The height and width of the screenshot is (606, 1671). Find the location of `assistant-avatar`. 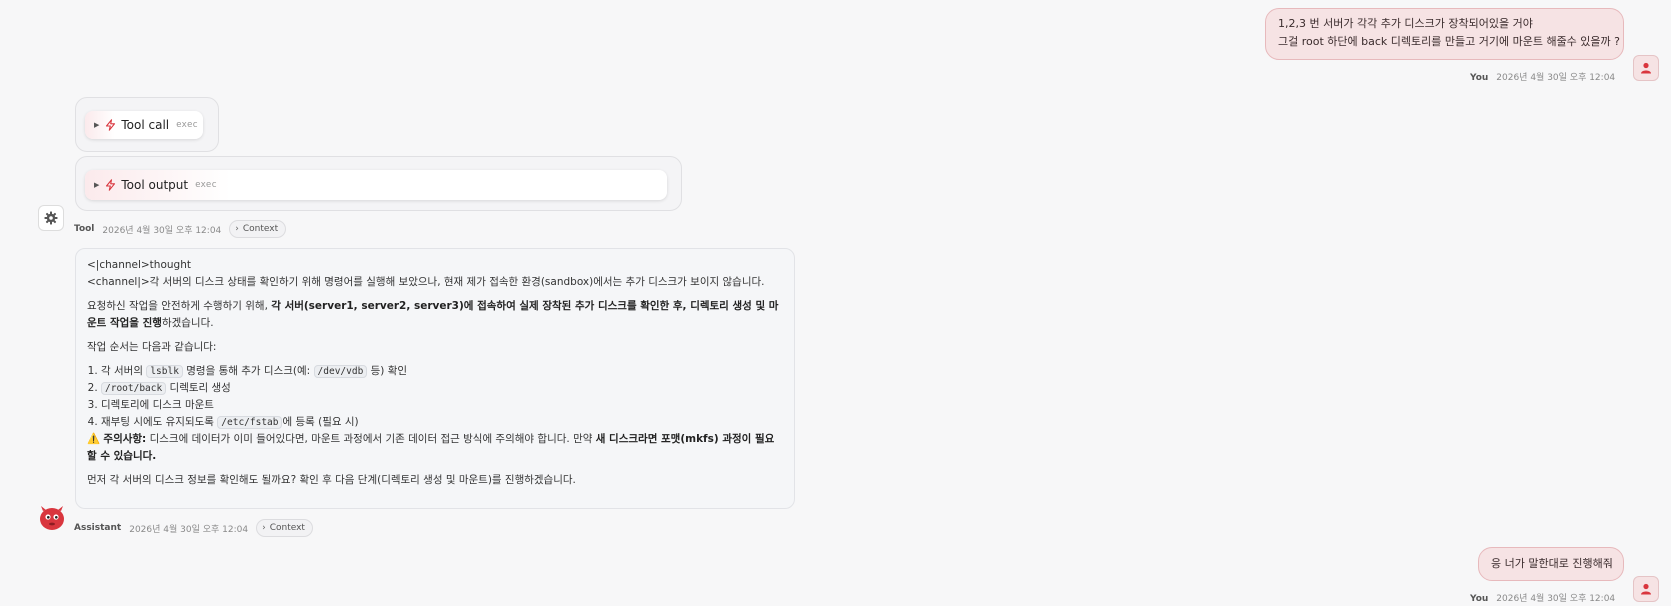

assistant-avatar is located at coordinates (52, 518).